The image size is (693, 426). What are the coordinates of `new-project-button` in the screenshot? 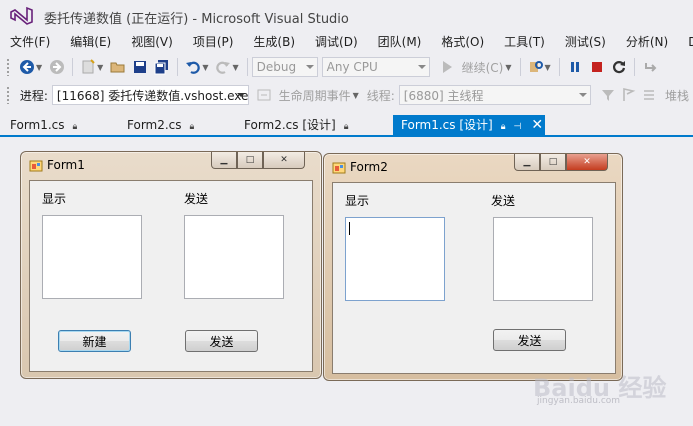 It's located at (88, 67).